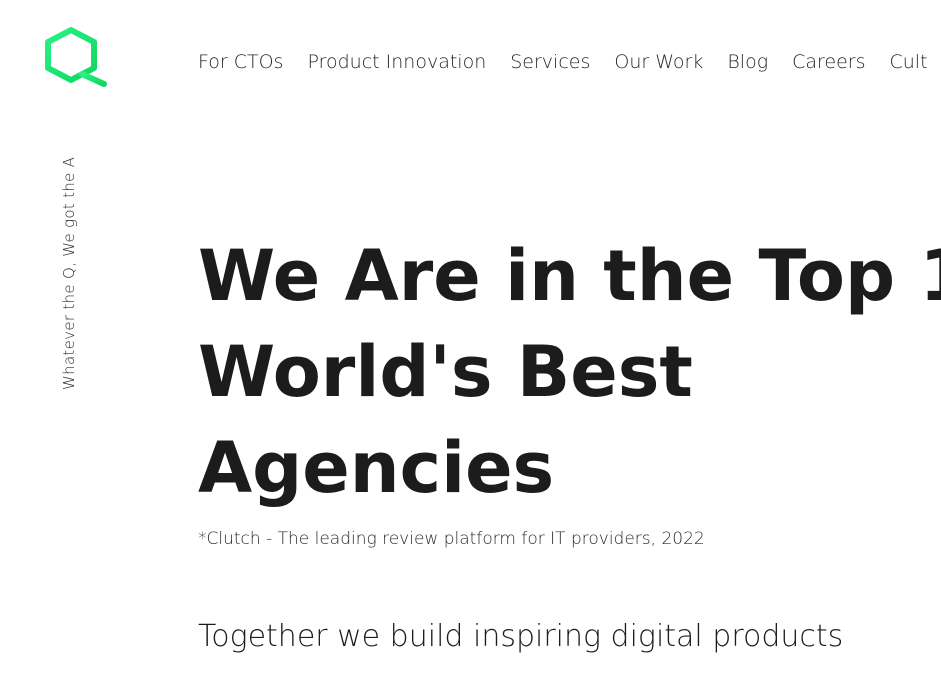 Image resolution: width=941 pixels, height=674 pixels. Describe the element at coordinates (445, 372) in the screenshot. I see `hero-title-line-2: World's Best` at that location.